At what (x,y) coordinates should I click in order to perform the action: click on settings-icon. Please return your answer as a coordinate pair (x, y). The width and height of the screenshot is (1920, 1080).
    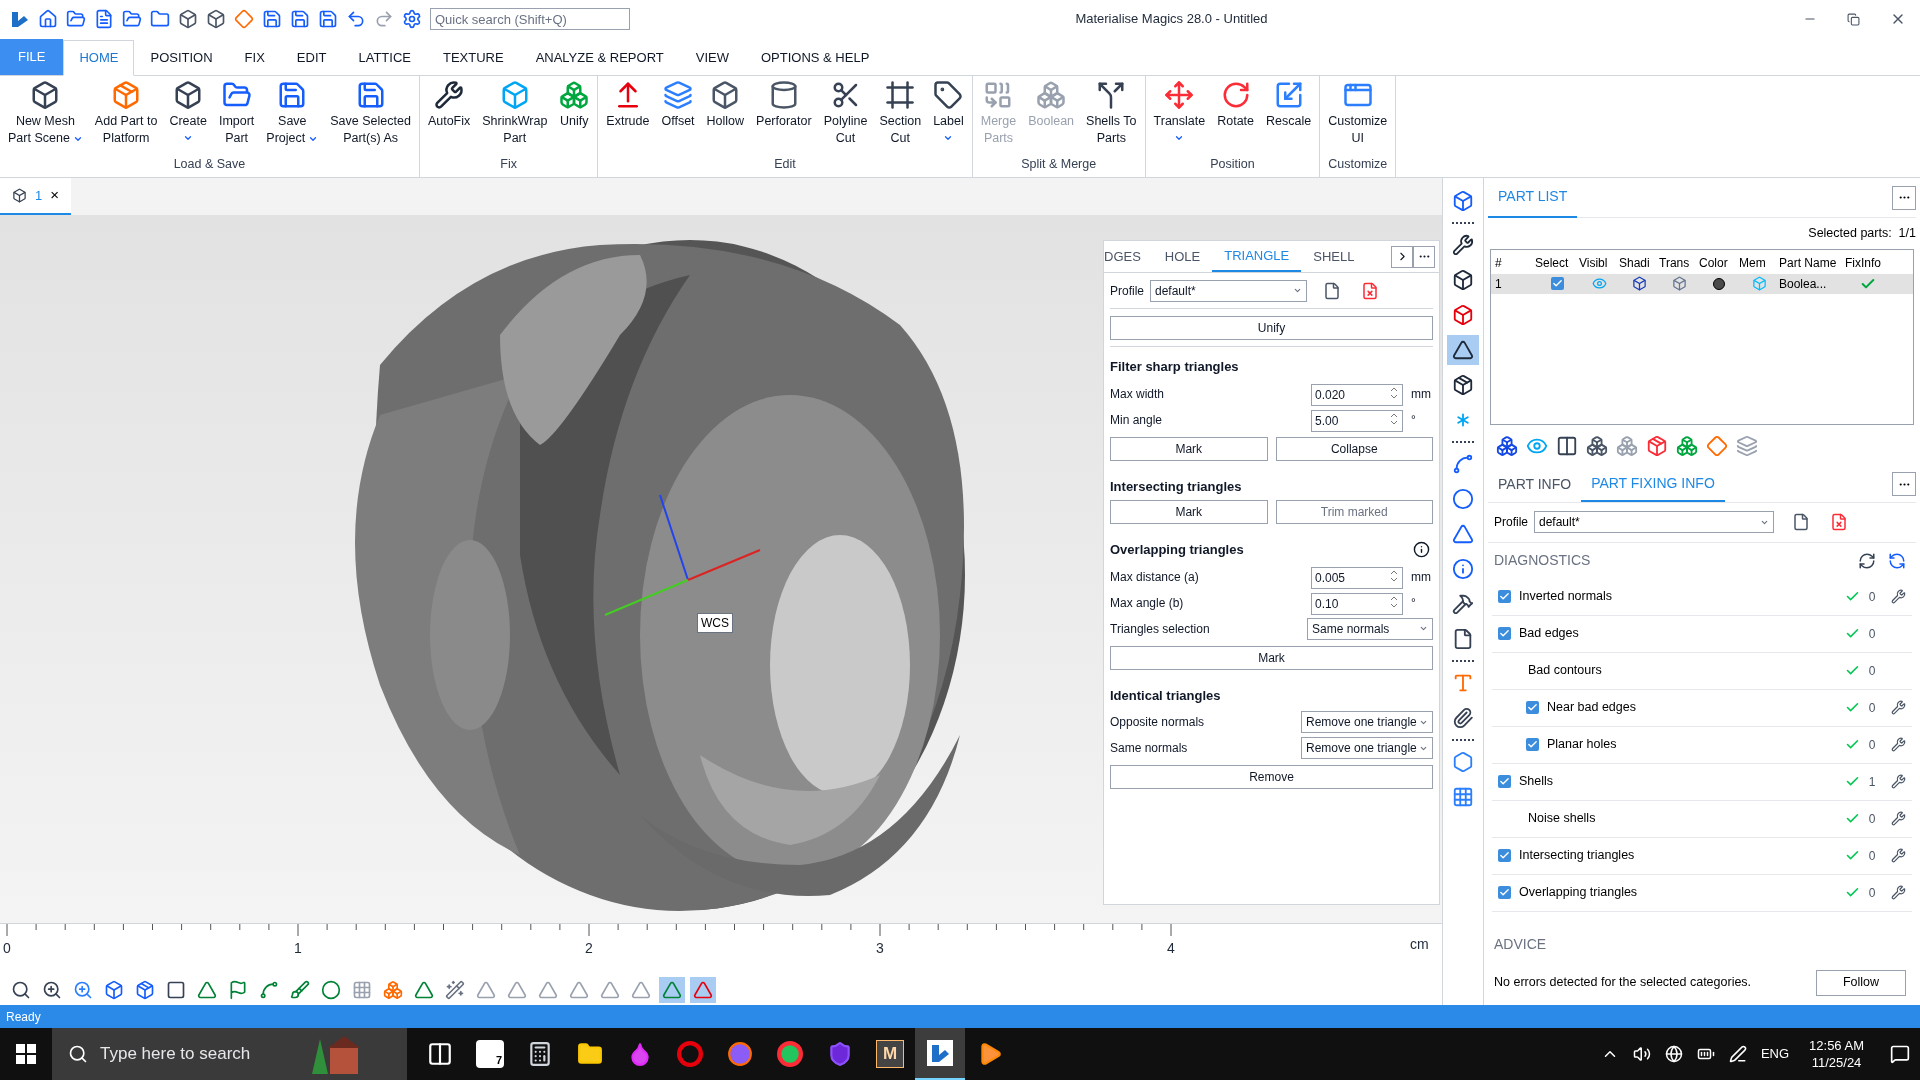
    Looking at the image, I should click on (412, 19).